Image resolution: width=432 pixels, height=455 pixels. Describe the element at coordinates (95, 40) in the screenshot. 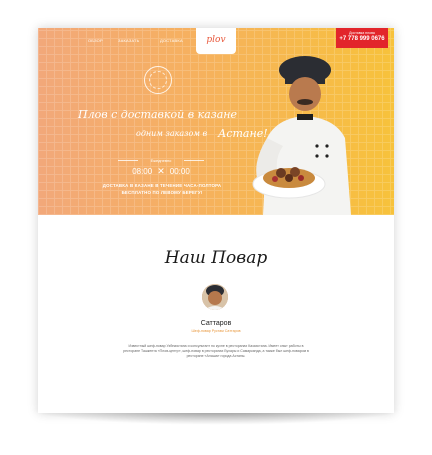

I see `nav-item-overview: Обзор` at that location.